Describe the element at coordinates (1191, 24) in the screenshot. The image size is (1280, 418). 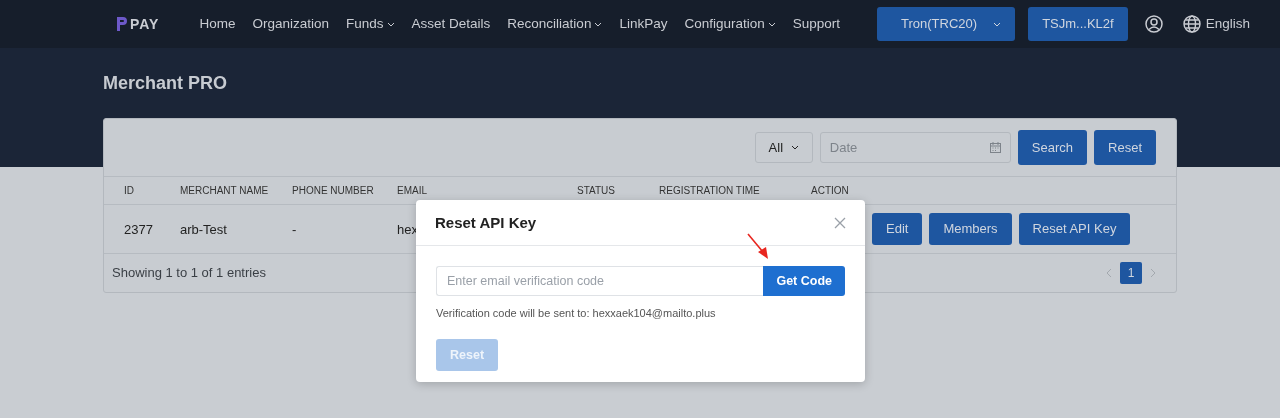
I see `globe-icon` at that location.